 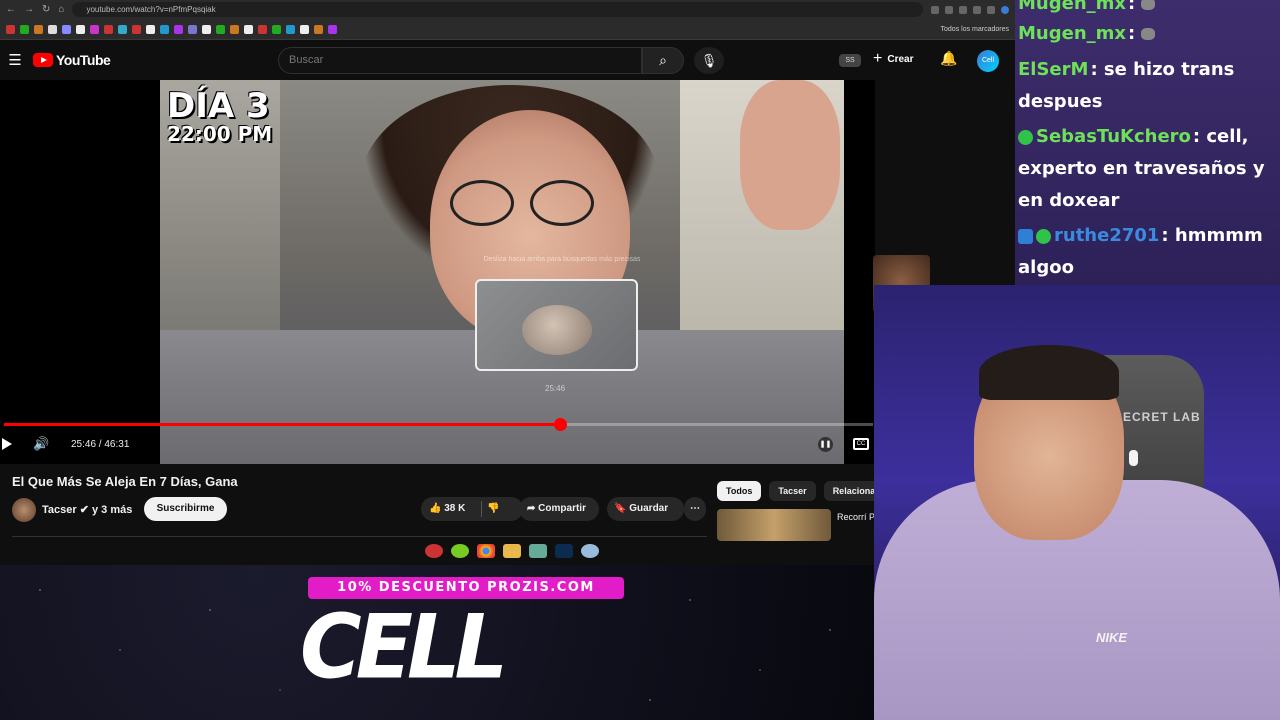 I want to click on chrome-icon, so click(x=486, y=551).